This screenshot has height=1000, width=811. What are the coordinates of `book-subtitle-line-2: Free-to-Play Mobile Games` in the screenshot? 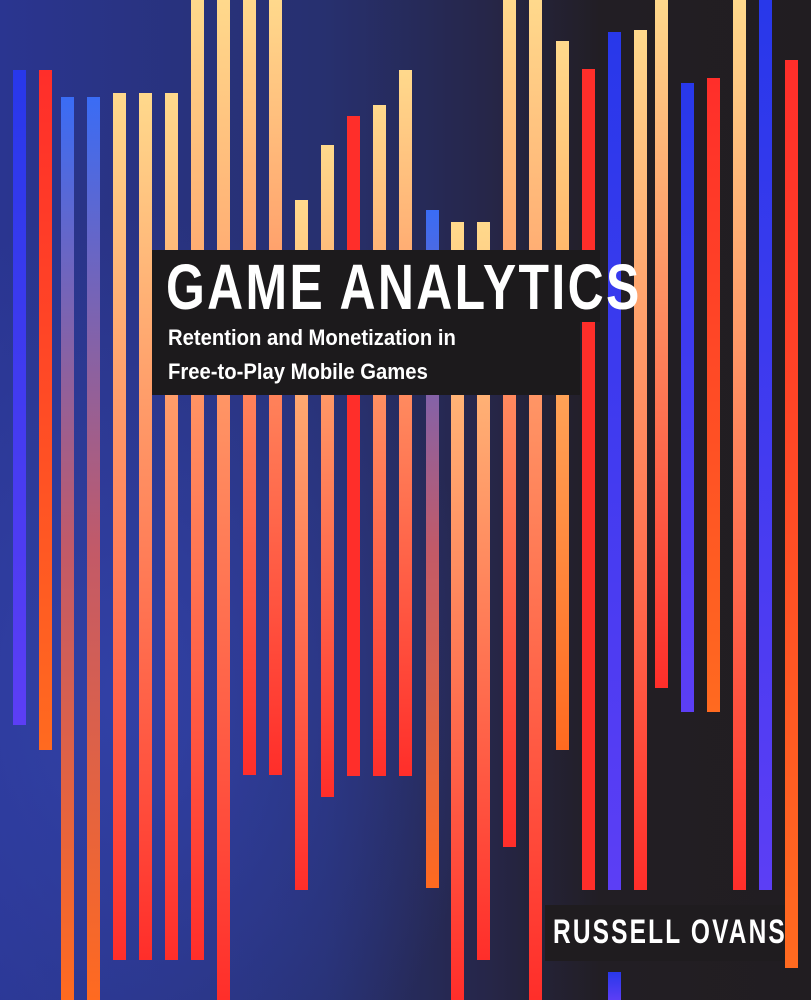 It's located at (298, 371).